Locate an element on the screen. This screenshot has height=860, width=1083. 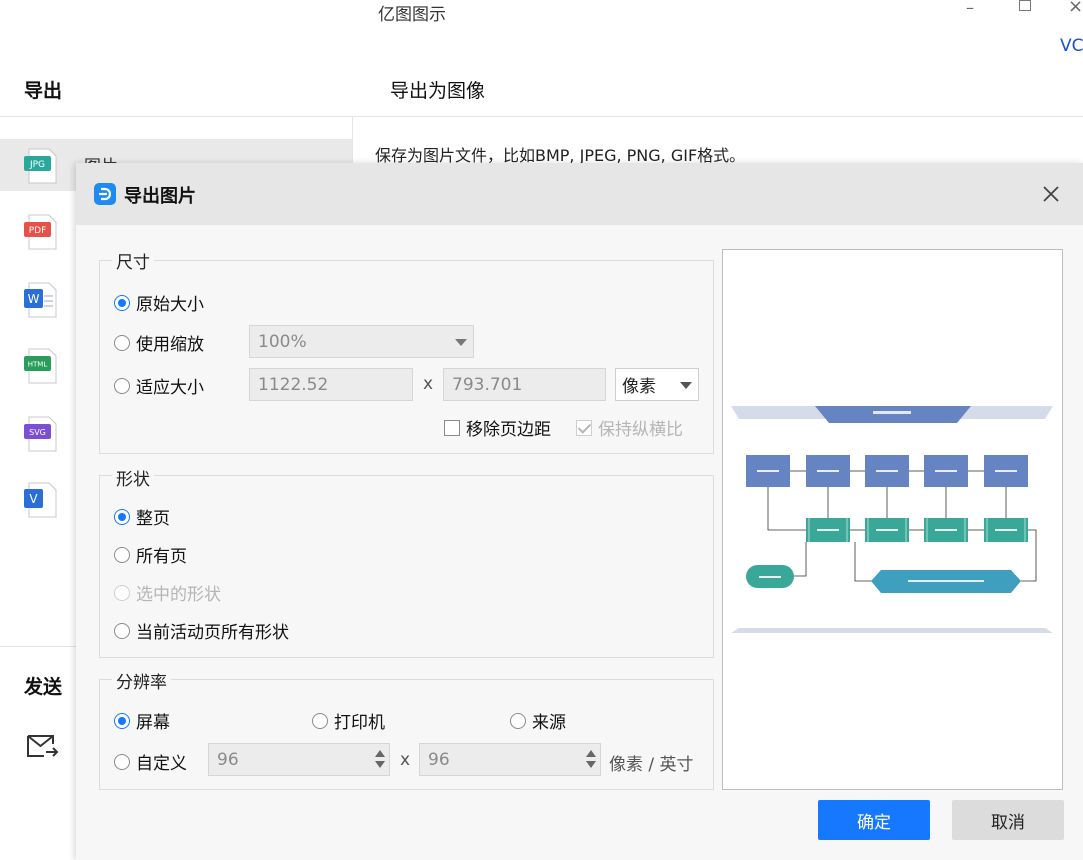
unit-value: 像素 is located at coordinates (639, 387).